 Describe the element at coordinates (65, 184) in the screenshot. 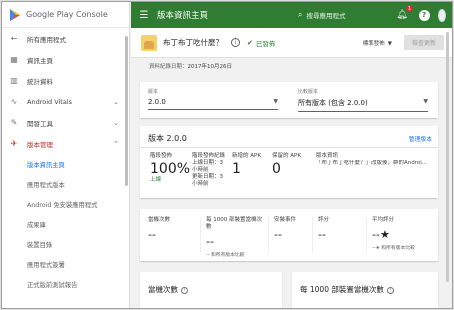

I see `sidebar-subitem-app-releases: 應用程式版本` at that location.